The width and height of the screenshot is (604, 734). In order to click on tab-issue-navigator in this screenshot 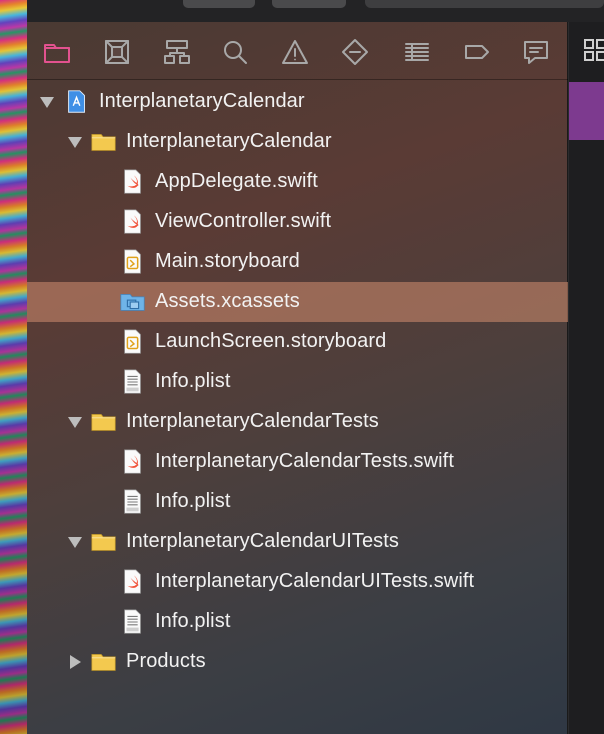, I will do `click(295, 52)`.